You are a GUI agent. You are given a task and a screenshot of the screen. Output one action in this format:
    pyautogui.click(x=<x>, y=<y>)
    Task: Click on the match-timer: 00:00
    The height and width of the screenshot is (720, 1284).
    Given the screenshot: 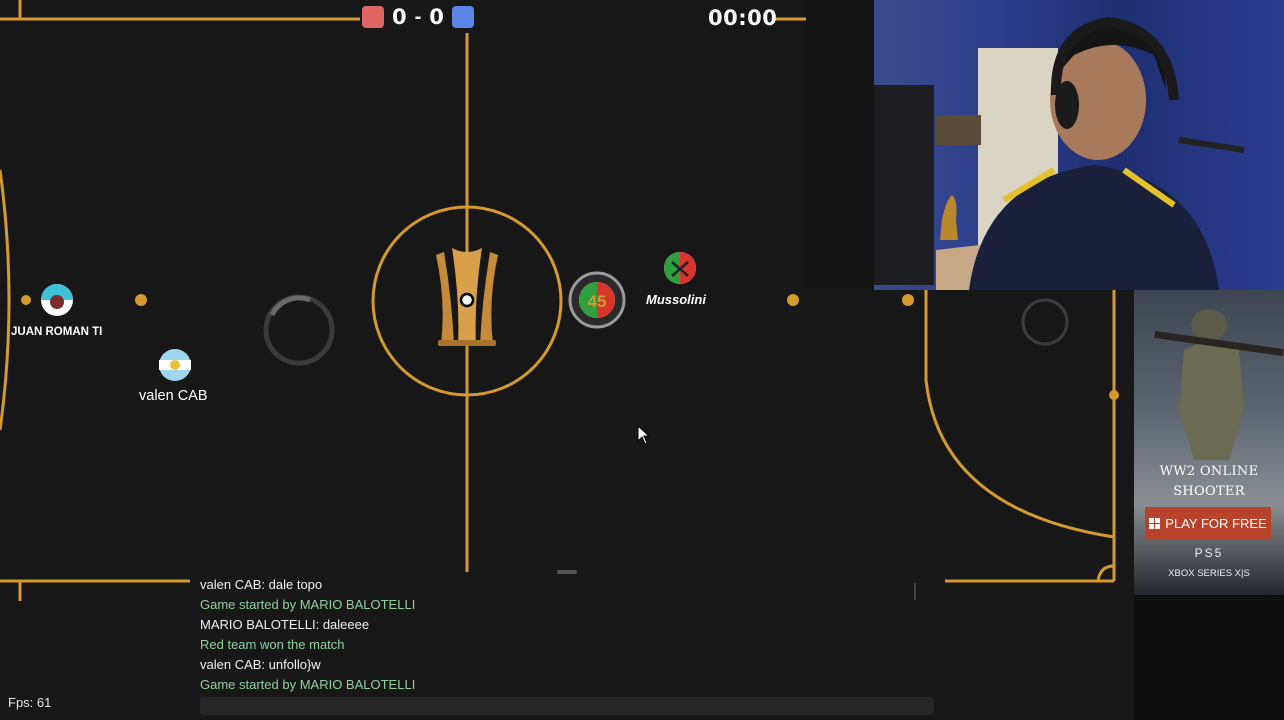 What is the action you would take?
    pyautogui.click(x=743, y=18)
    